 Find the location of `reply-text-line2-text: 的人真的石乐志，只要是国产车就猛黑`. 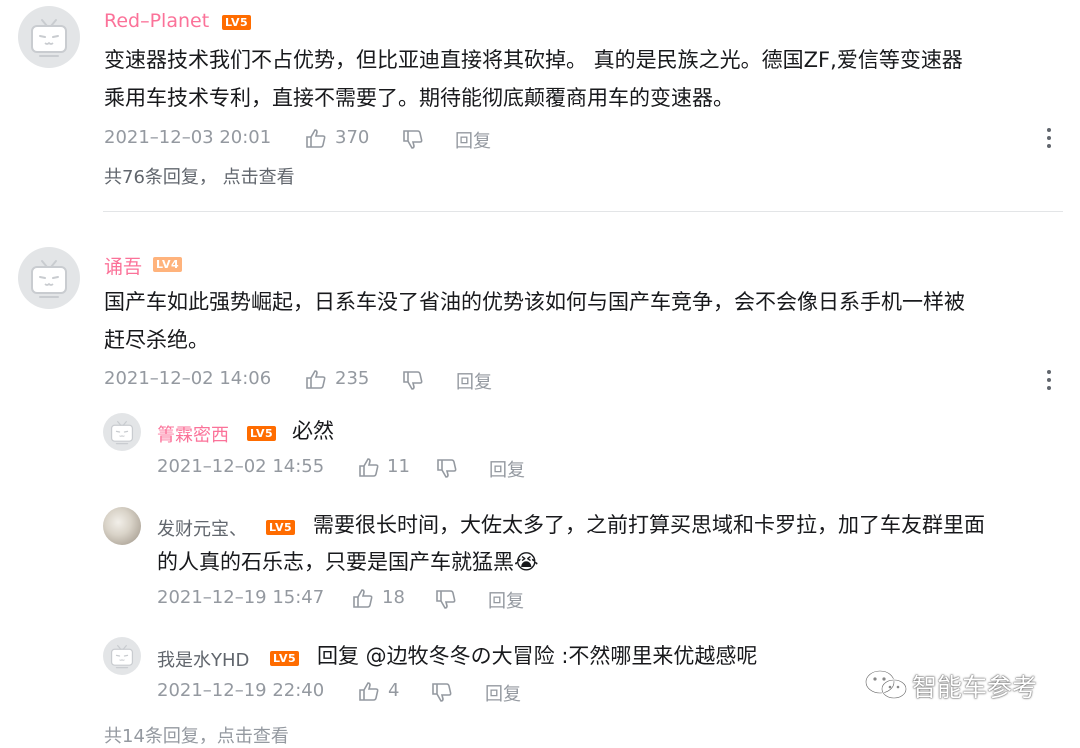

reply-text-line2-text: 的人真的石乐志，只要是国产车就猛黑 is located at coordinates (335, 562).